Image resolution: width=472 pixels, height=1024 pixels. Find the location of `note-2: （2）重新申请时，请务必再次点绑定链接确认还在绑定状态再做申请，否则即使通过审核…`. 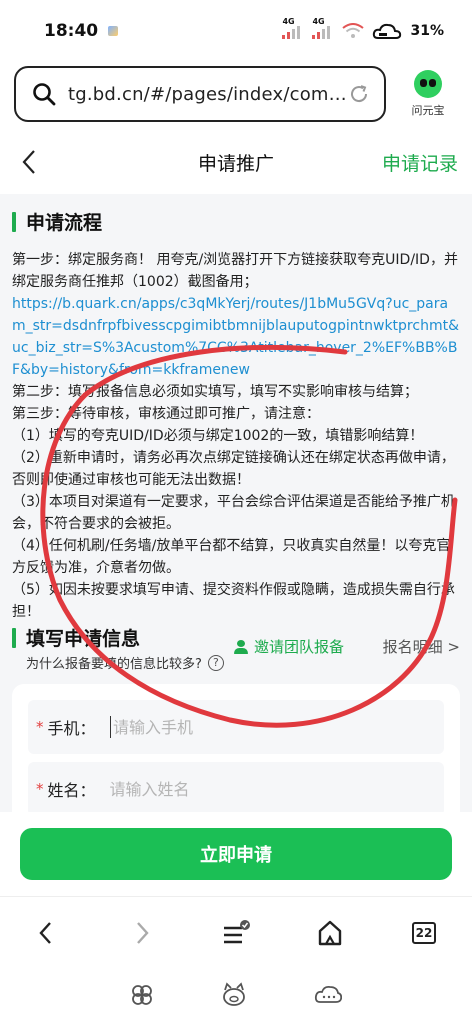

note-2: （2）重新申请时，请务必再次点绑定链接确认还在绑定状态再做申请，否则即使通过审核… is located at coordinates (233, 469).